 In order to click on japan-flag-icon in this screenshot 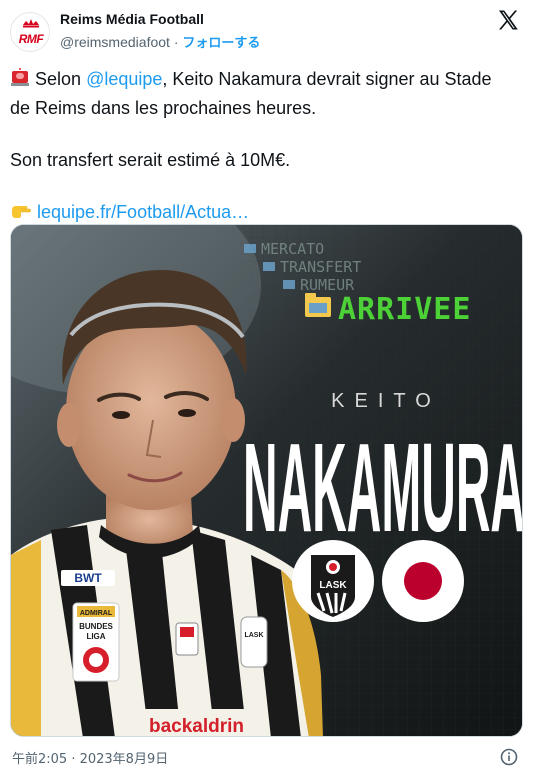, I will do `click(423, 581)`.